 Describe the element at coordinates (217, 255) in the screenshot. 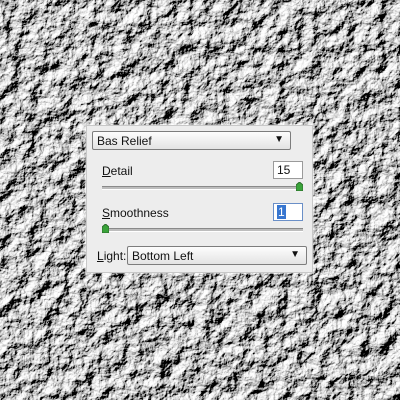

I see `light-direction-select: Bottom Left ▼` at that location.